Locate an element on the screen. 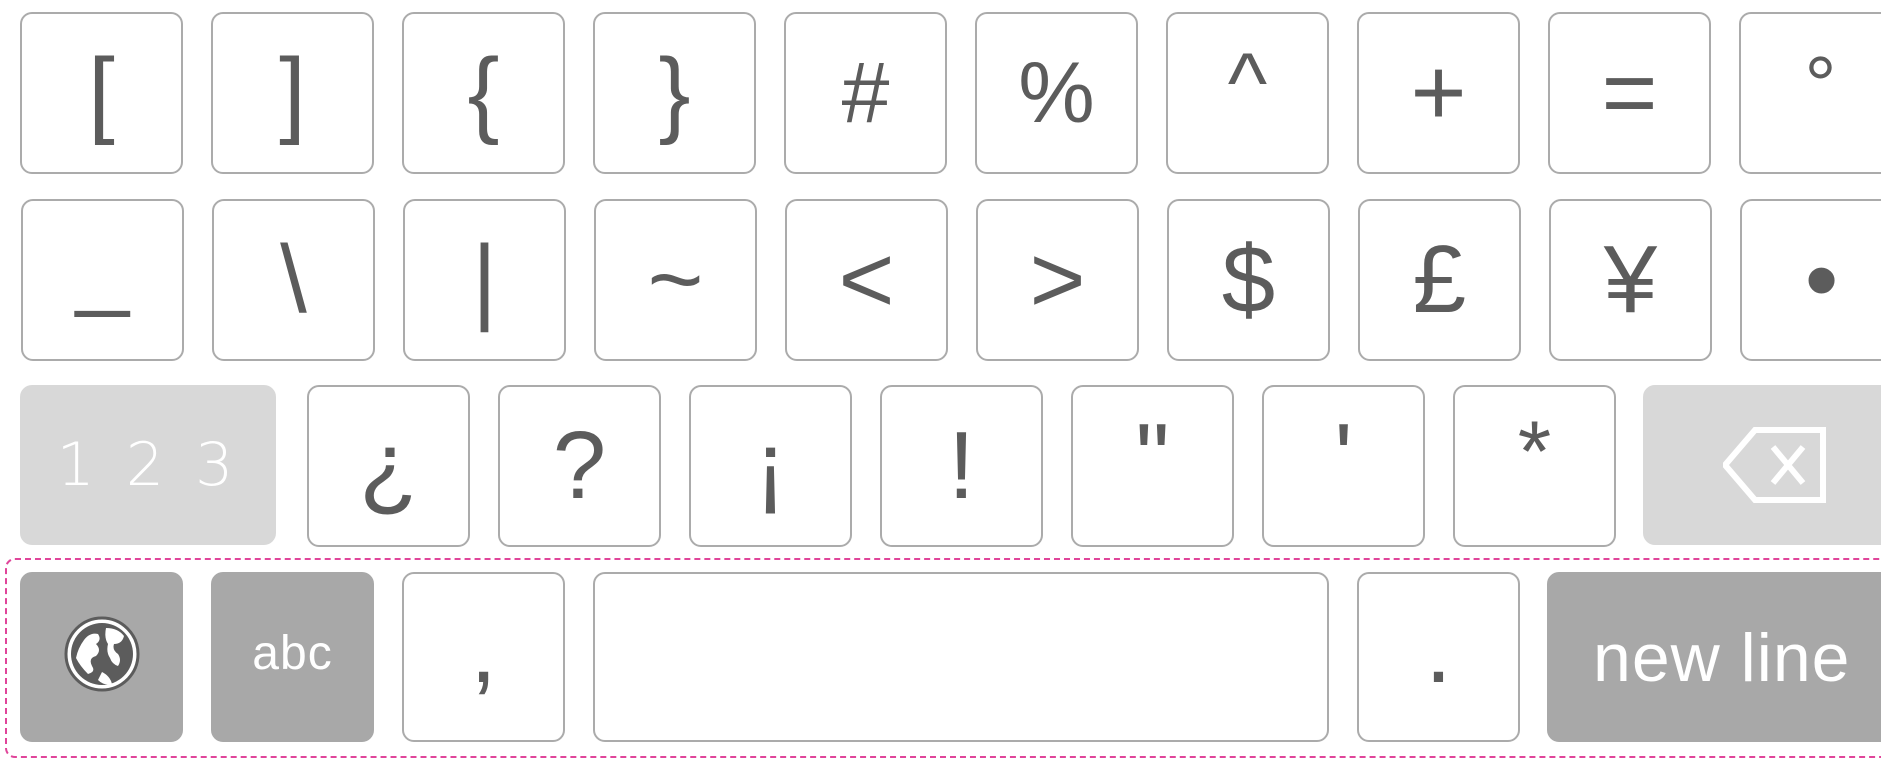  key-label: ° is located at coordinates (1820, 84).